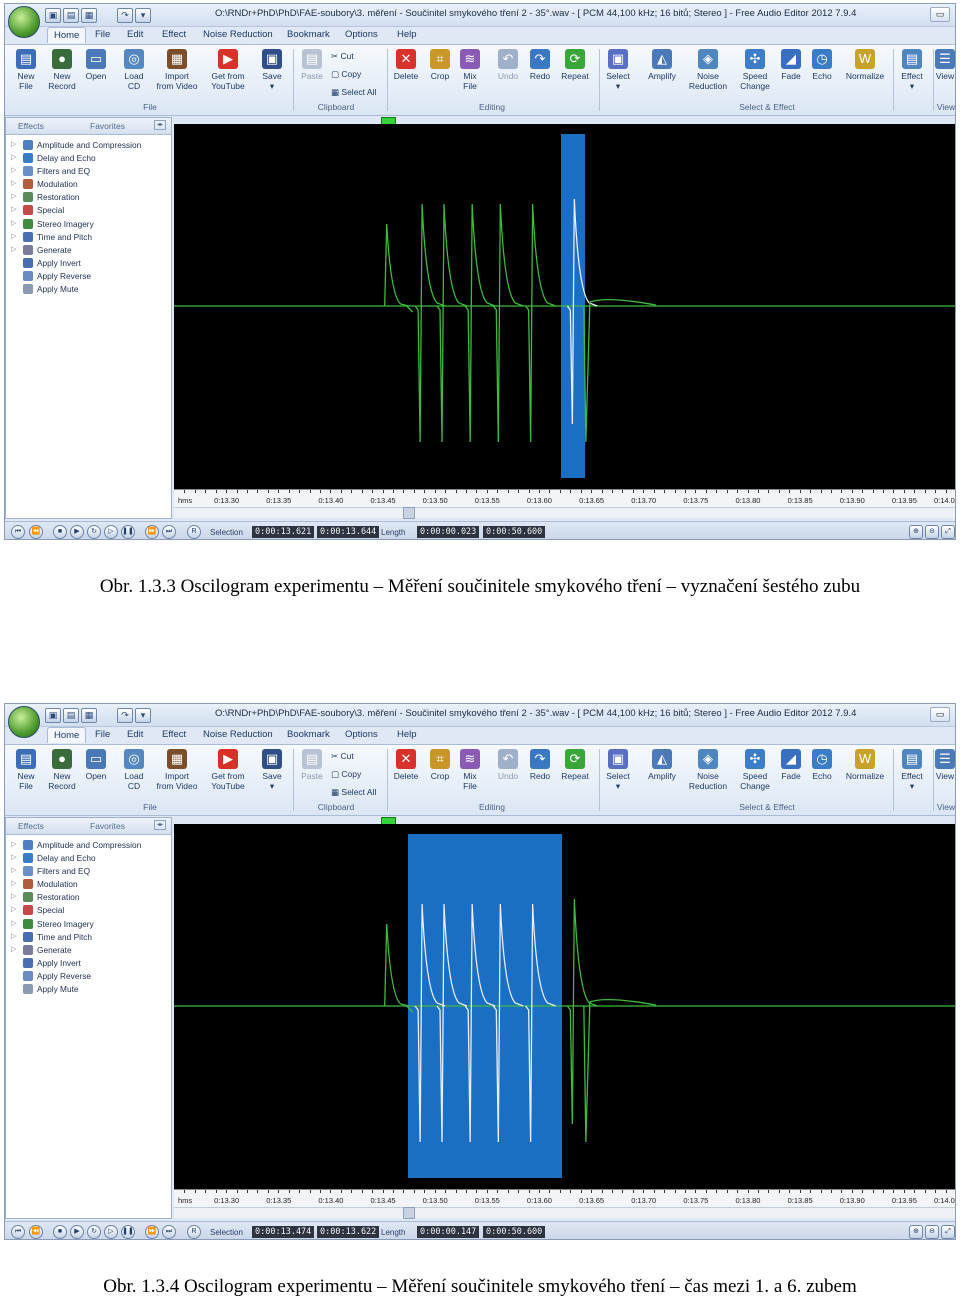  I want to click on menu-help: Help, so click(407, 34).